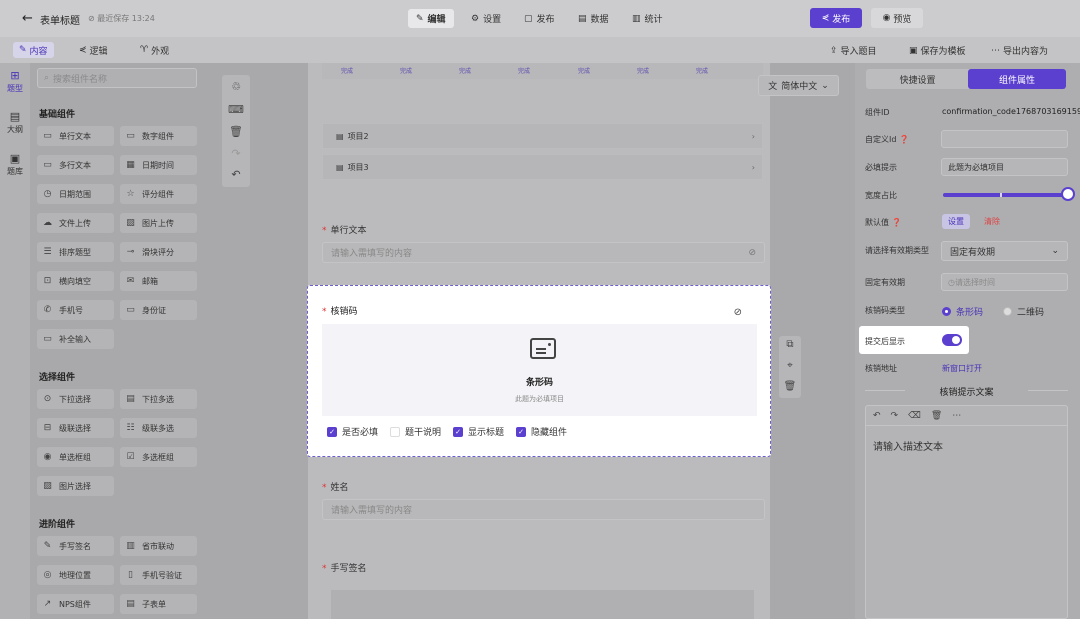  I want to click on shirt-icon: ♈, so click(144, 50).